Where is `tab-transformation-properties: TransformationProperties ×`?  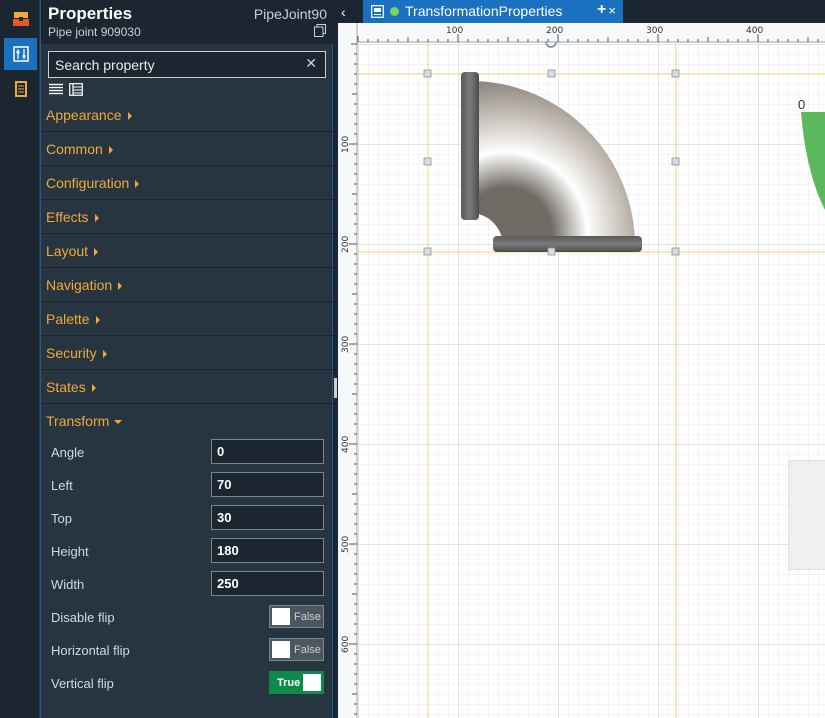 tab-transformation-properties: TransformationProperties × is located at coordinates (493, 11).